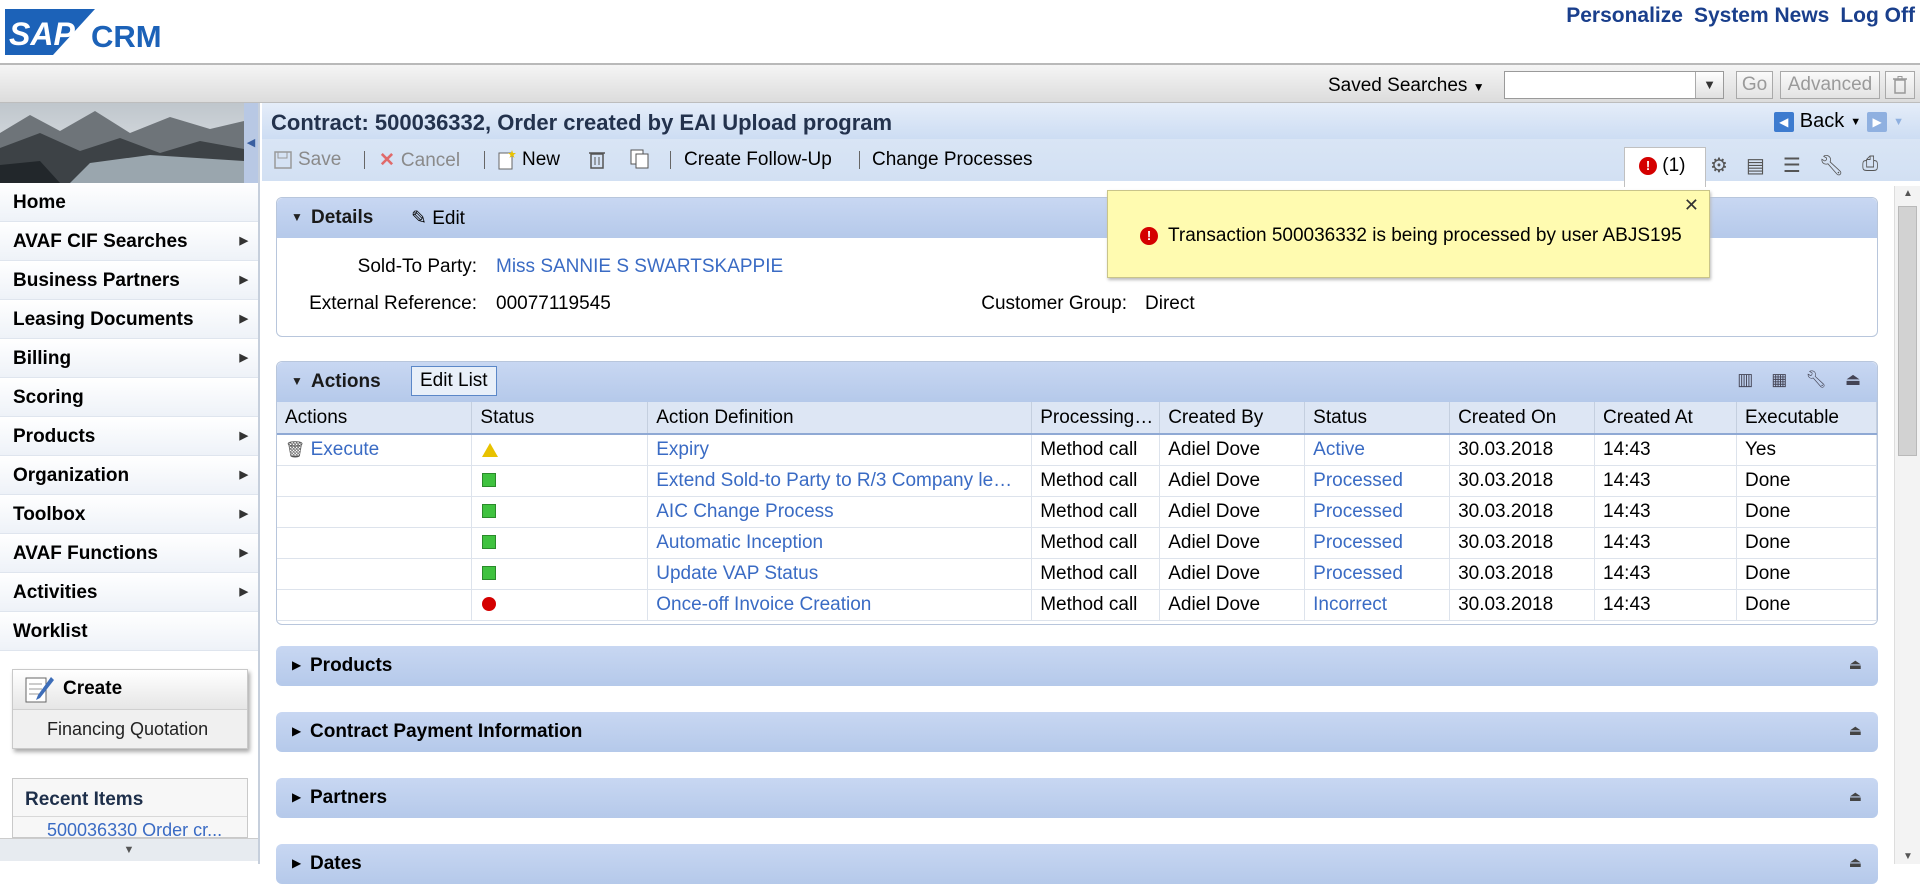  I want to click on status-link: Active, so click(1377, 450).